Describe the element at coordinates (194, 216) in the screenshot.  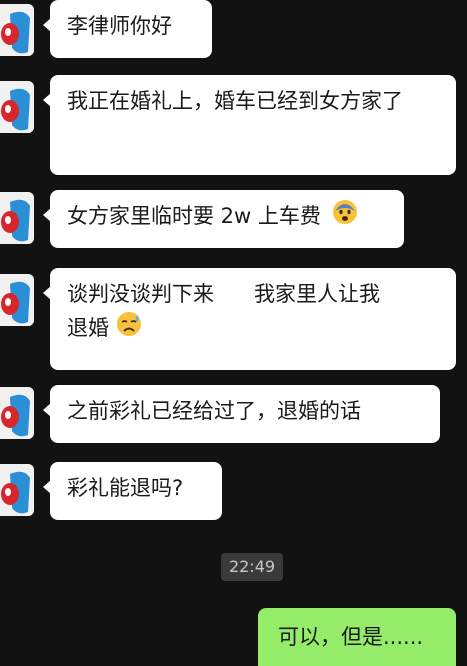
I see `message-text: 女方家里临时要 2w 上车费` at that location.